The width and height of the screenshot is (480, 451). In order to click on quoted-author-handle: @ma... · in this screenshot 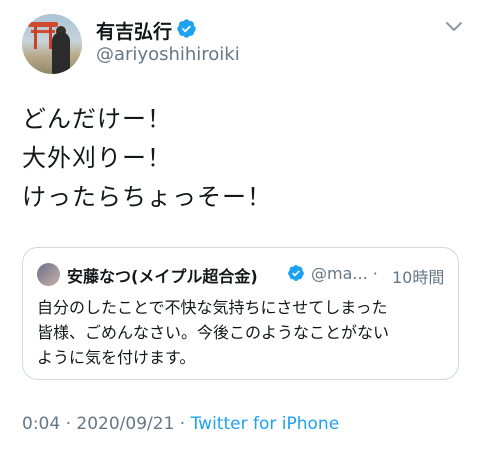, I will do `click(344, 273)`.